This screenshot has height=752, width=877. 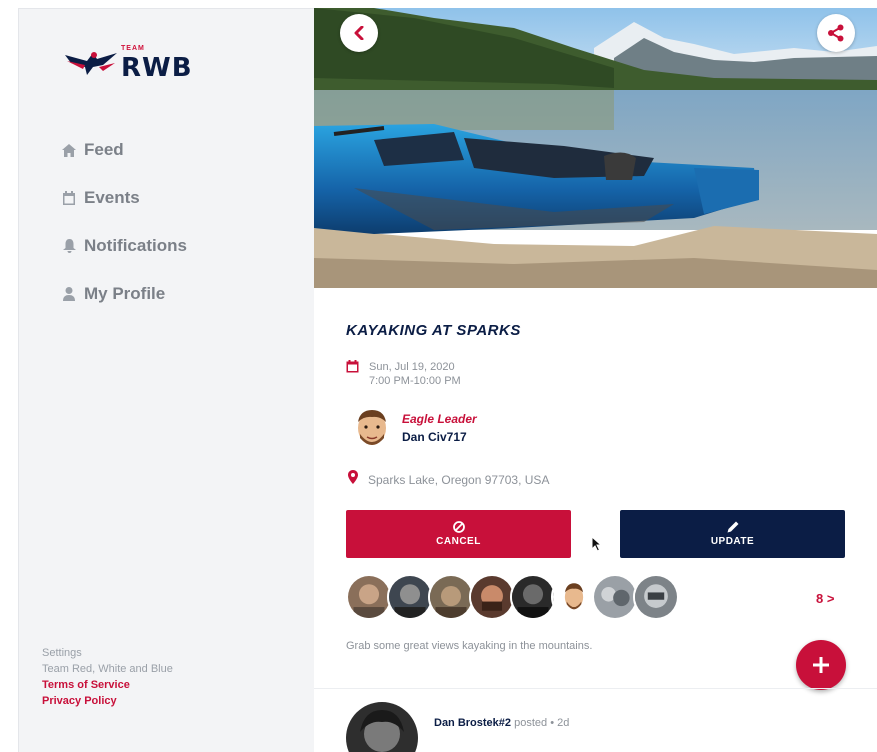 What do you see at coordinates (732, 541) in the screenshot?
I see `update-label: UPDATE` at bounding box center [732, 541].